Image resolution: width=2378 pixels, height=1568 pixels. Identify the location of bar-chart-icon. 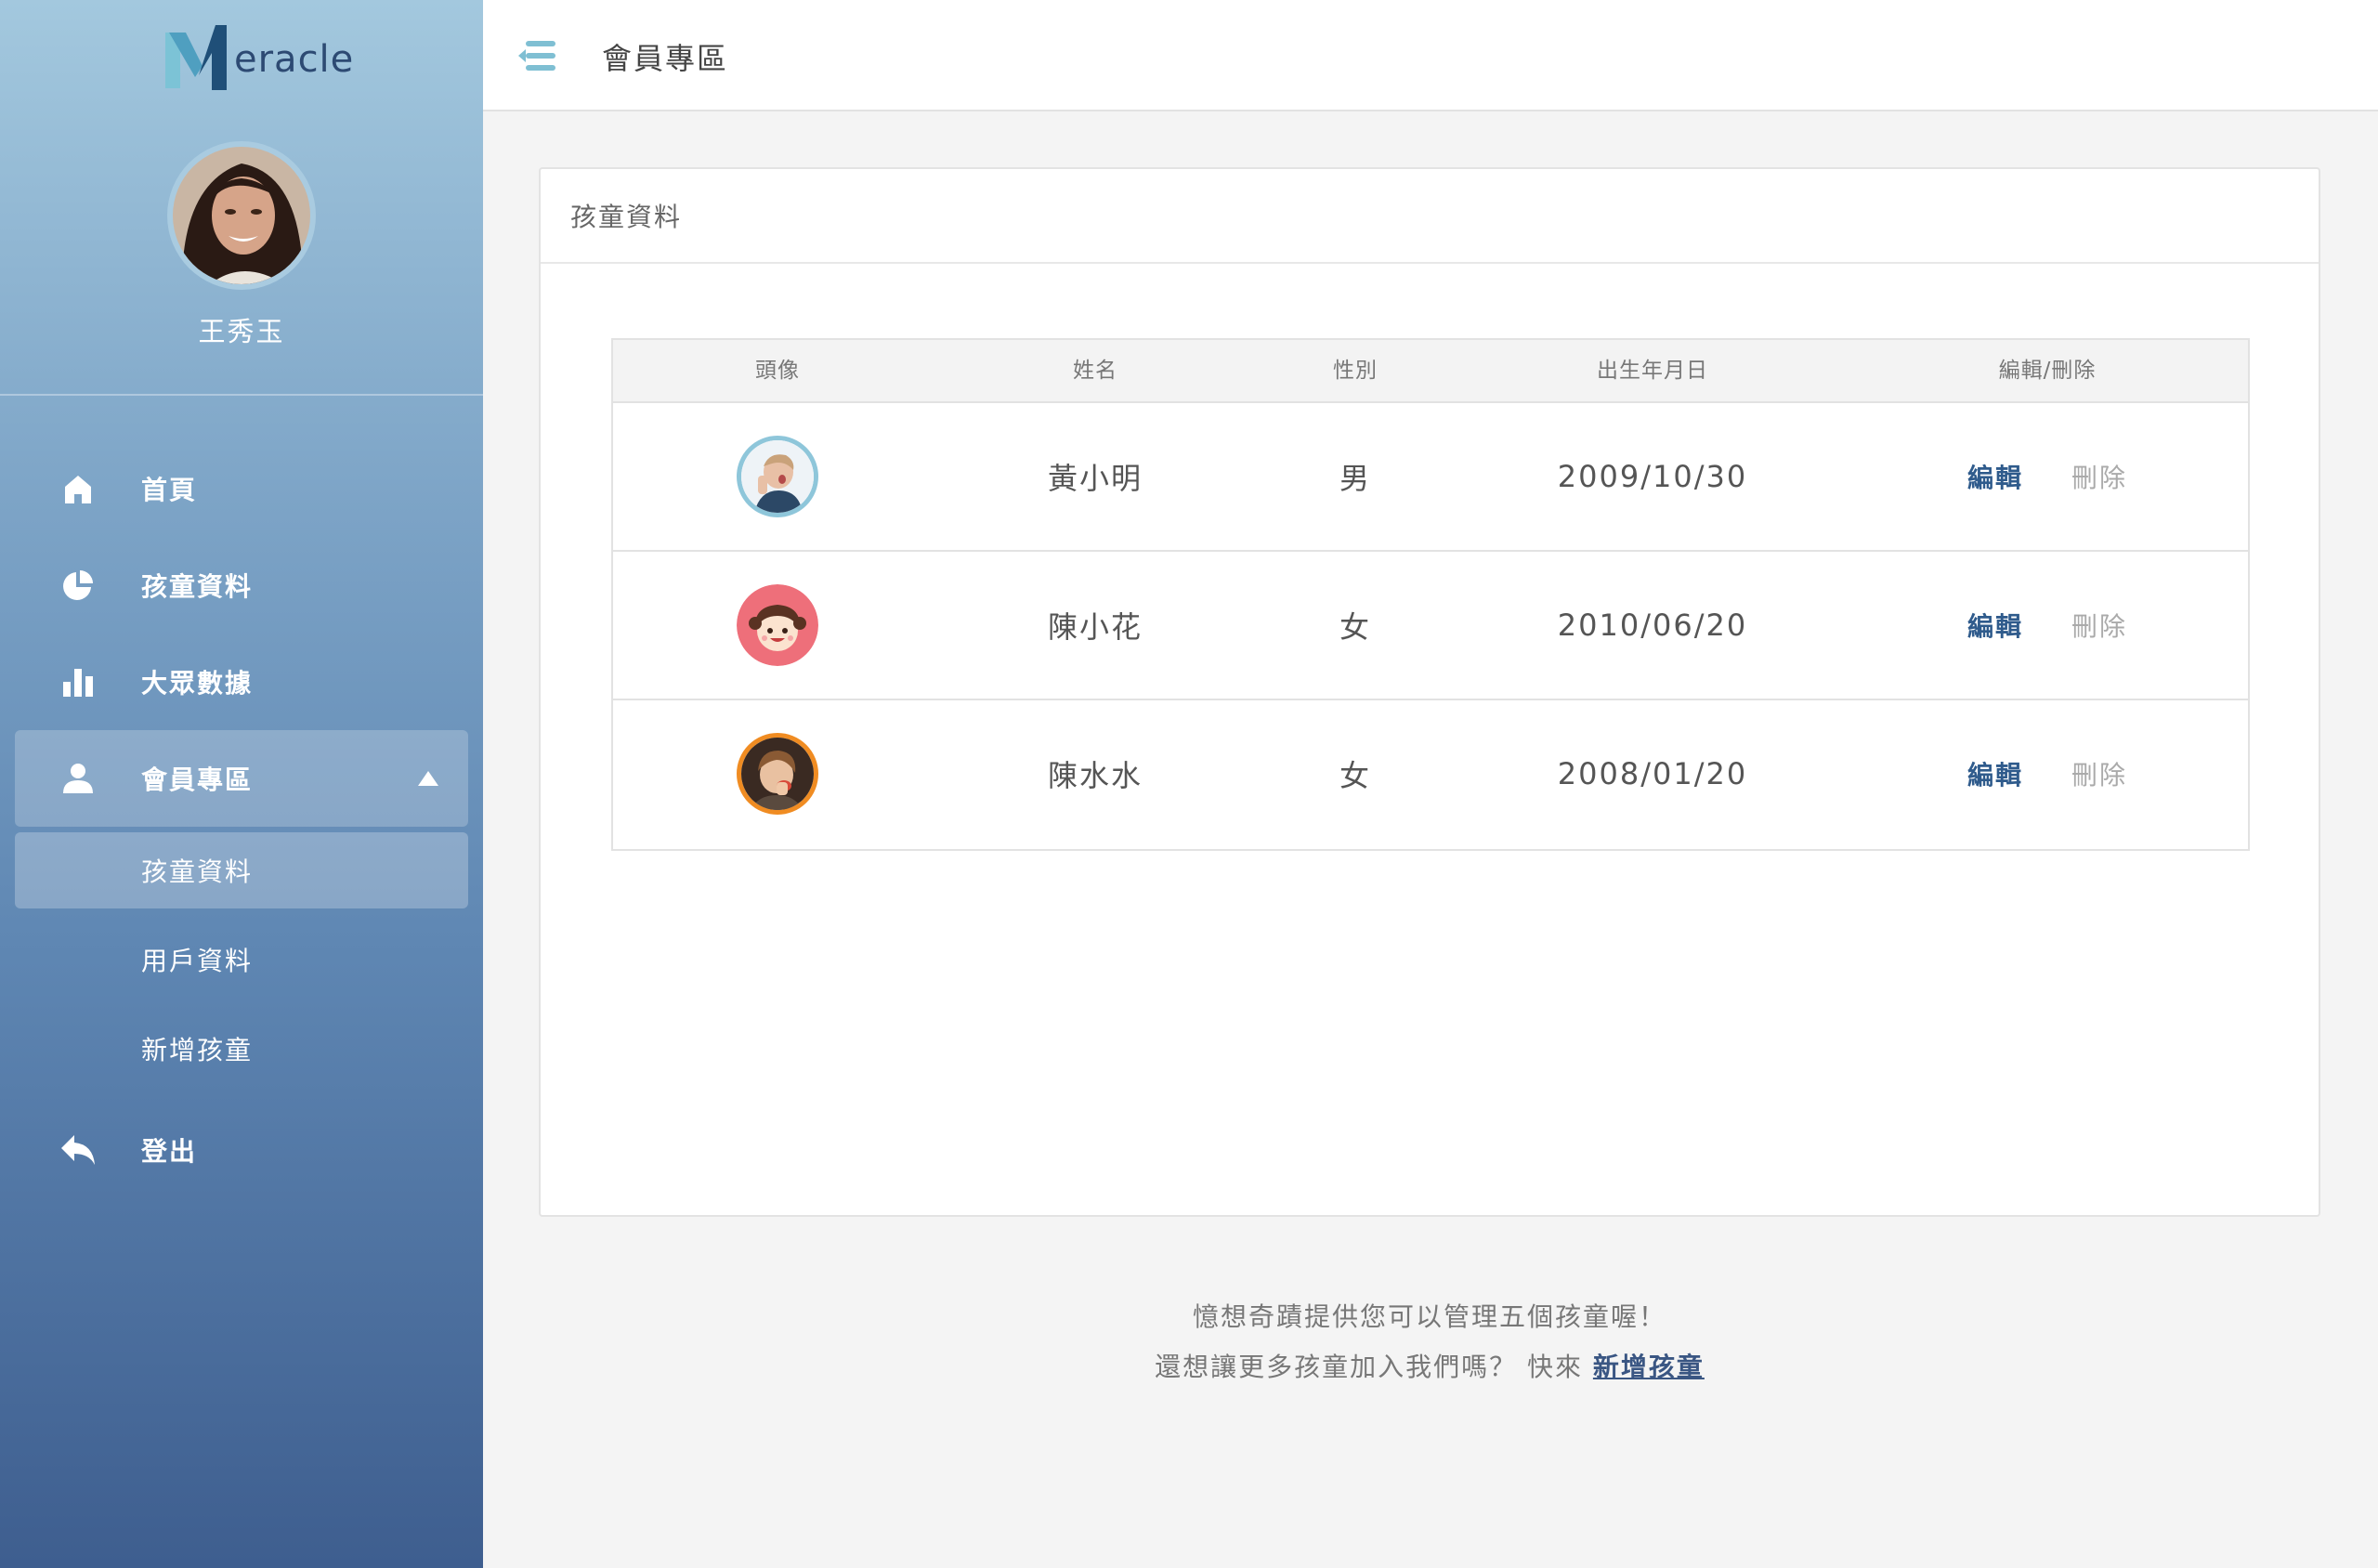
(78, 681).